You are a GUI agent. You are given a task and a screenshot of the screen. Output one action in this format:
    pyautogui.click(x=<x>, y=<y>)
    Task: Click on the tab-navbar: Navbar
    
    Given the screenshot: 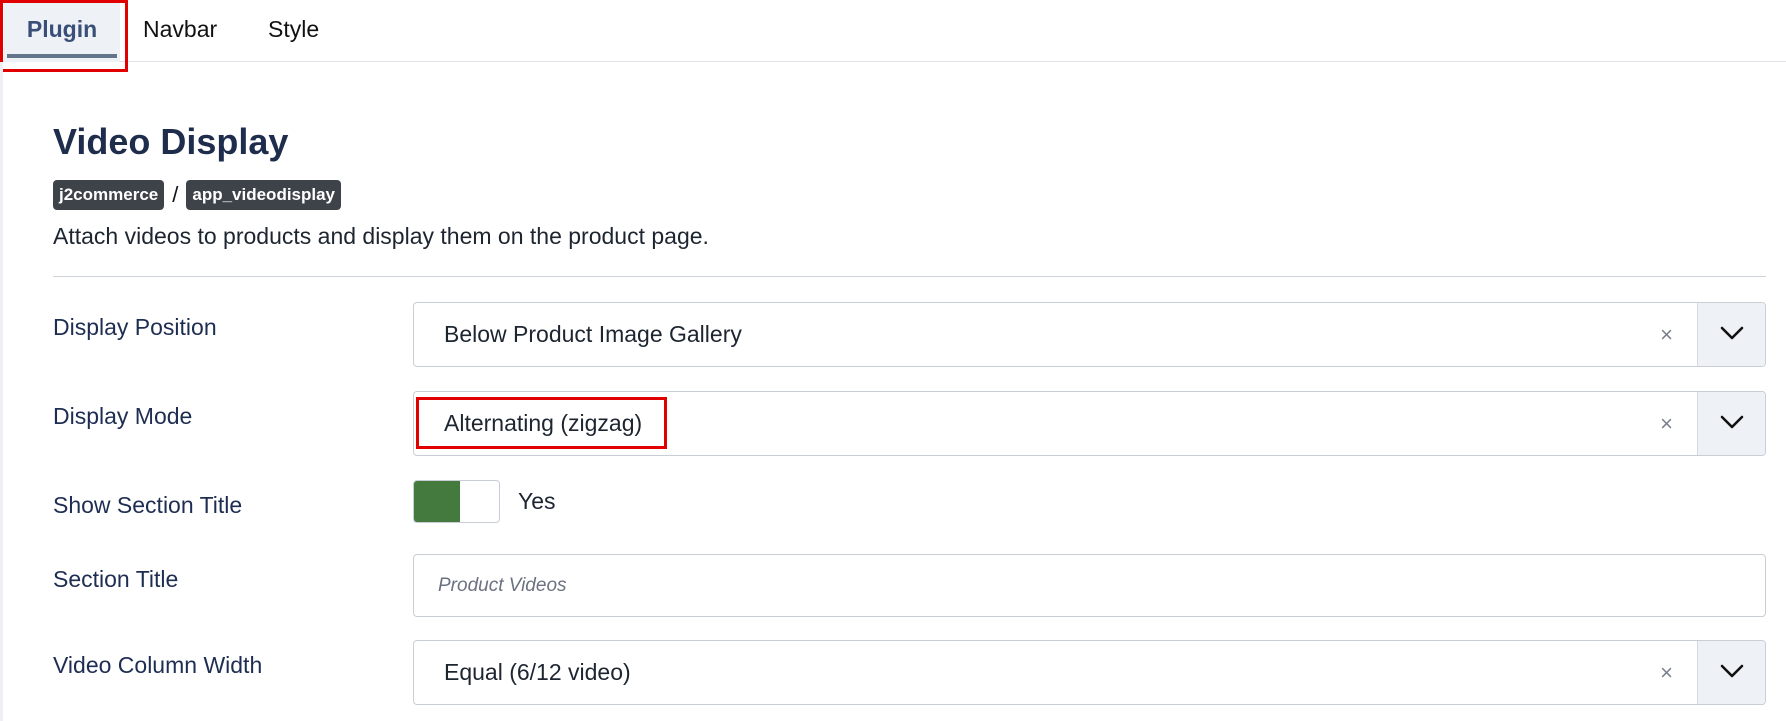 What is the action you would take?
    pyautogui.click(x=180, y=31)
    